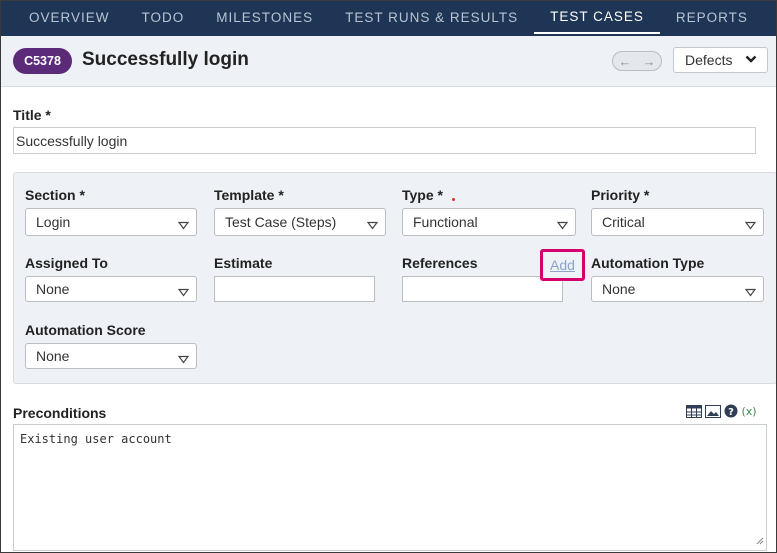 Image resolution: width=777 pixels, height=553 pixels. What do you see at coordinates (111, 356) in the screenshot?
I see `automation-score-select: None` at bounding box center [111, 356].